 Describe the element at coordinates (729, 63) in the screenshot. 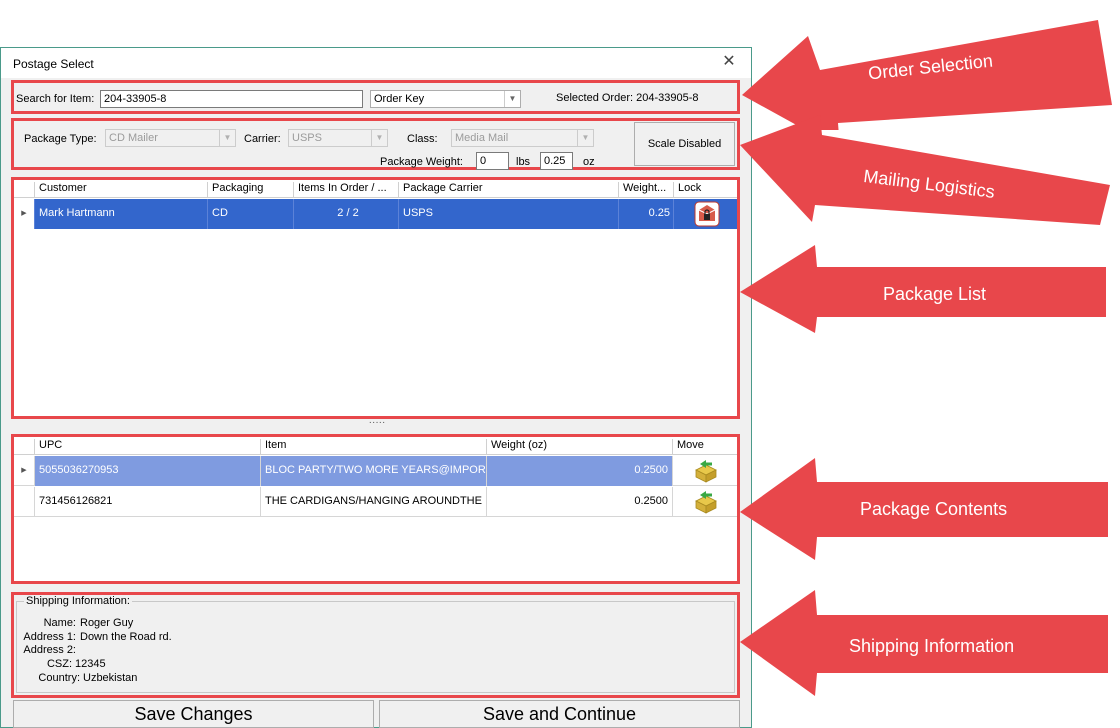

I see `close-icon: ✕` at that location.